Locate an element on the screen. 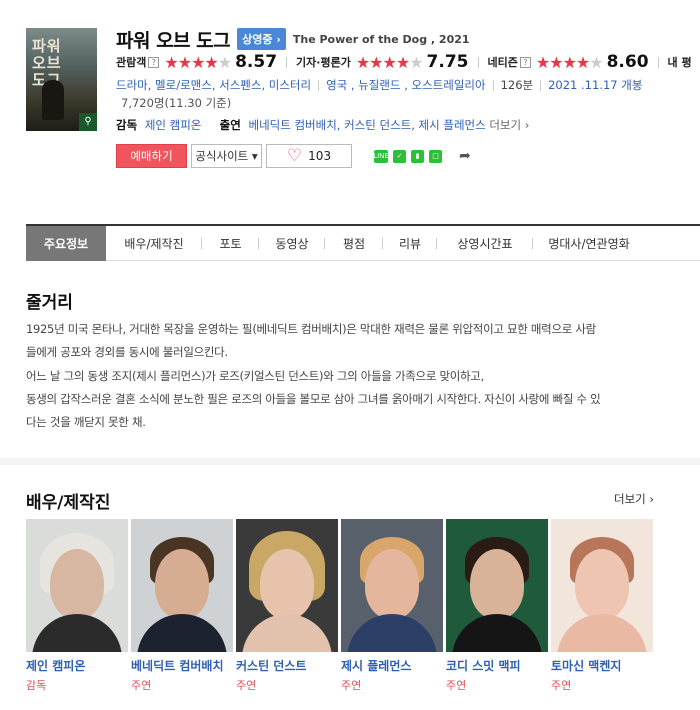 The image size is (700, 710). cast-label: 출연 is located at coordinates (230, 125).